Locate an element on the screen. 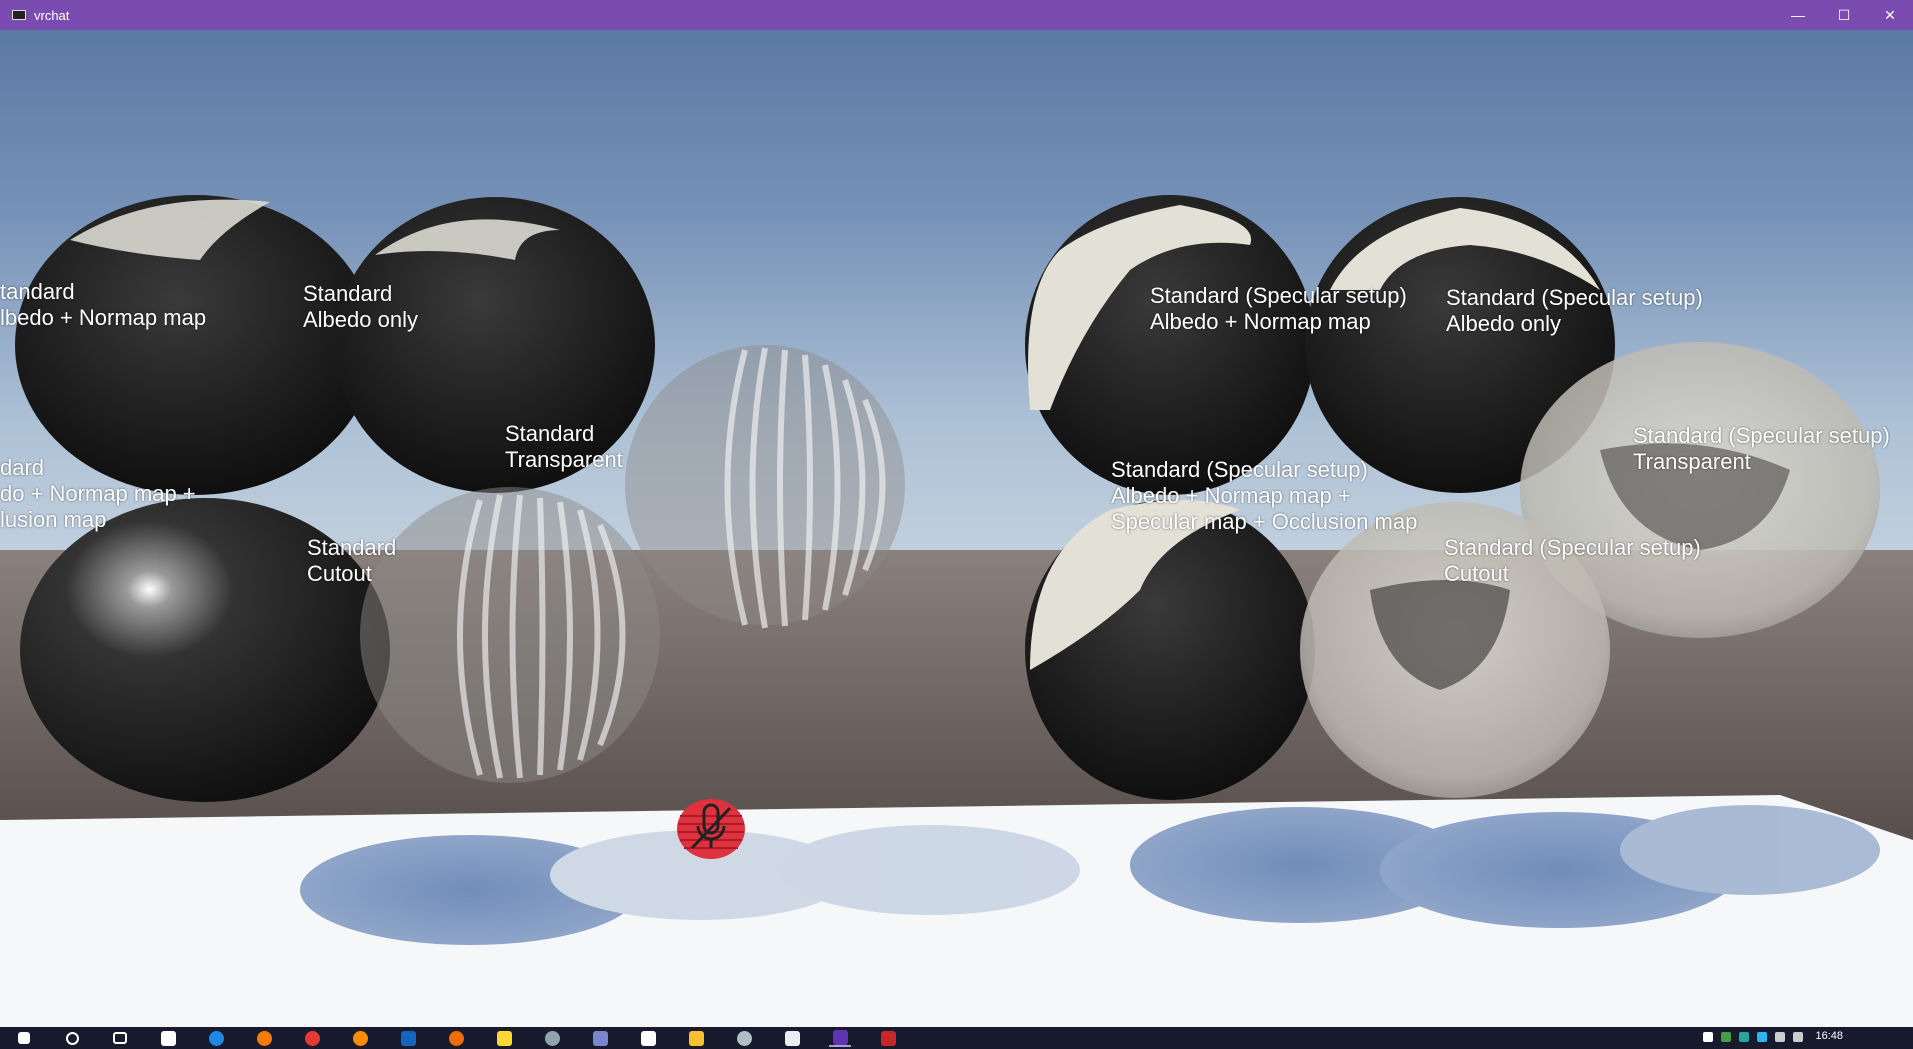 Image resolution: width=1913 pixels, height=1049 pixels. muted-microphone-icon is located at coordinates (711, 829).